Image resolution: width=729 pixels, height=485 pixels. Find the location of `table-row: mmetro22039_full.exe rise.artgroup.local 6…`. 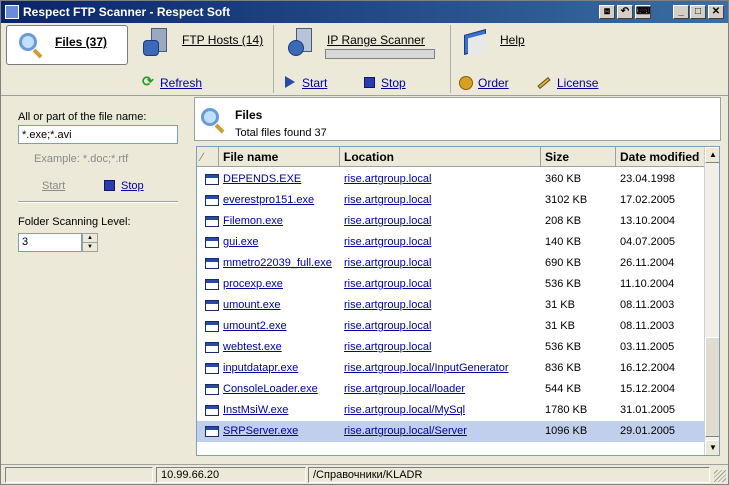

table-row: mmetro22039_full.exe rise.artgroup.local 6… is located at coordinates (450, 263).